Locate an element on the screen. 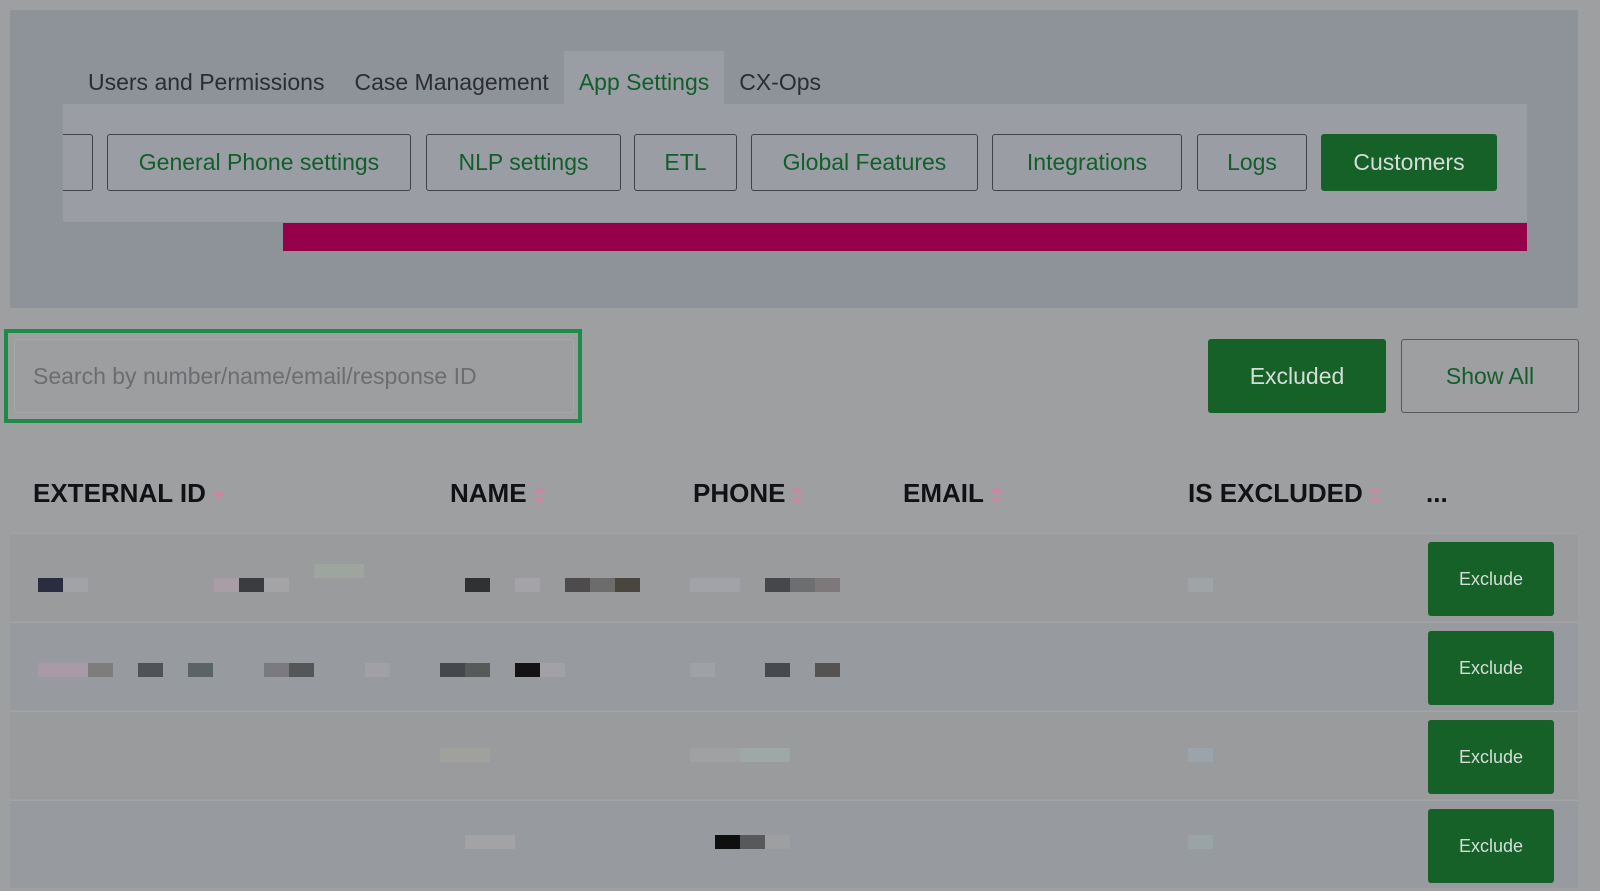 The height and width of the screenshot is (891, 1600). subnav-nlp-settings: NLP settings is located at coordinates (523, 162).